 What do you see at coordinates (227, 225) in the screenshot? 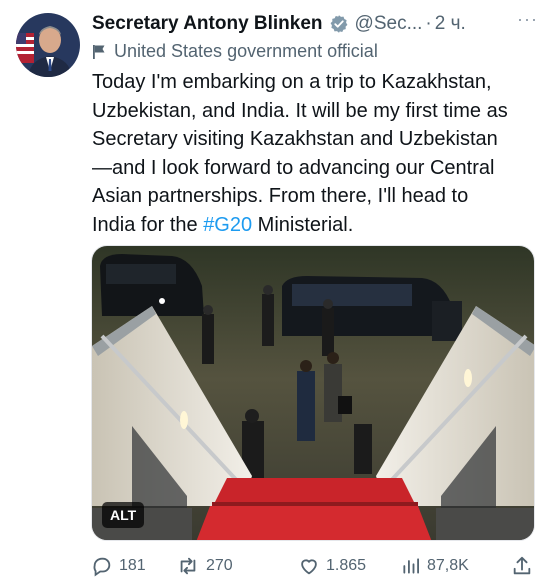
I see `hashtag-link: #G20` at bounding box center [227, 225].